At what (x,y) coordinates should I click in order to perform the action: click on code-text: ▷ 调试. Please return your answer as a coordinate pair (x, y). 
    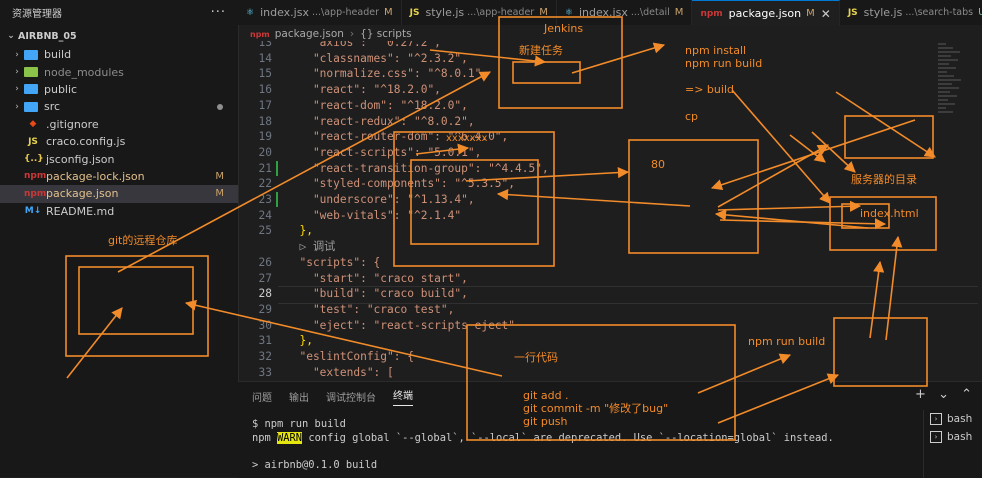
    Looking at the image, I should click on (311, 247).